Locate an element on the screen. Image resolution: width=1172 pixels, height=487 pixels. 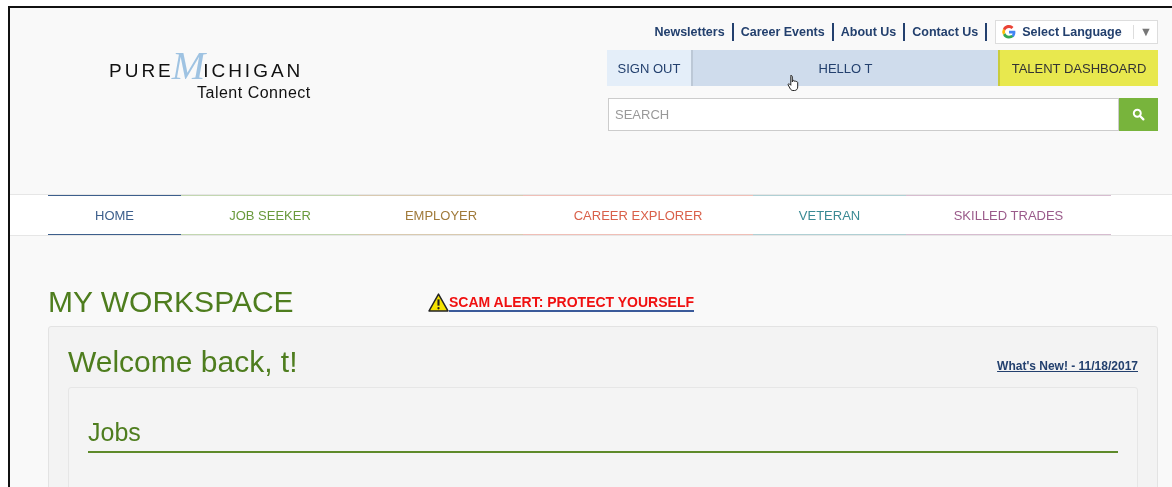
nav-tab: VETERAN is located at coordinates (829, 215).